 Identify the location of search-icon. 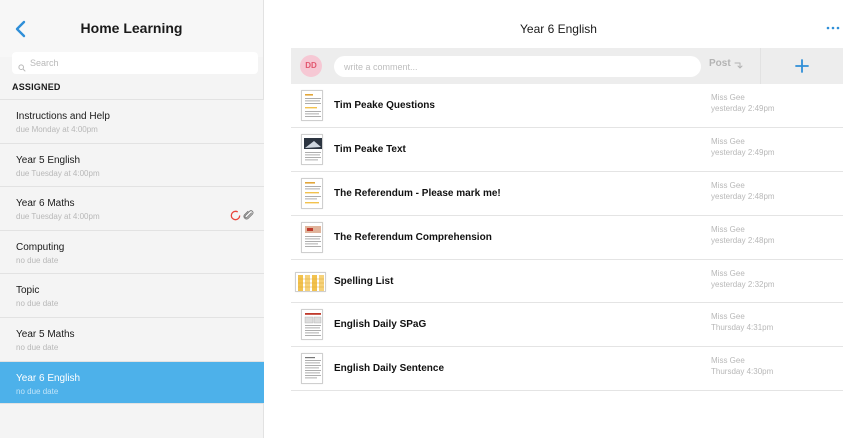
(22, 65).